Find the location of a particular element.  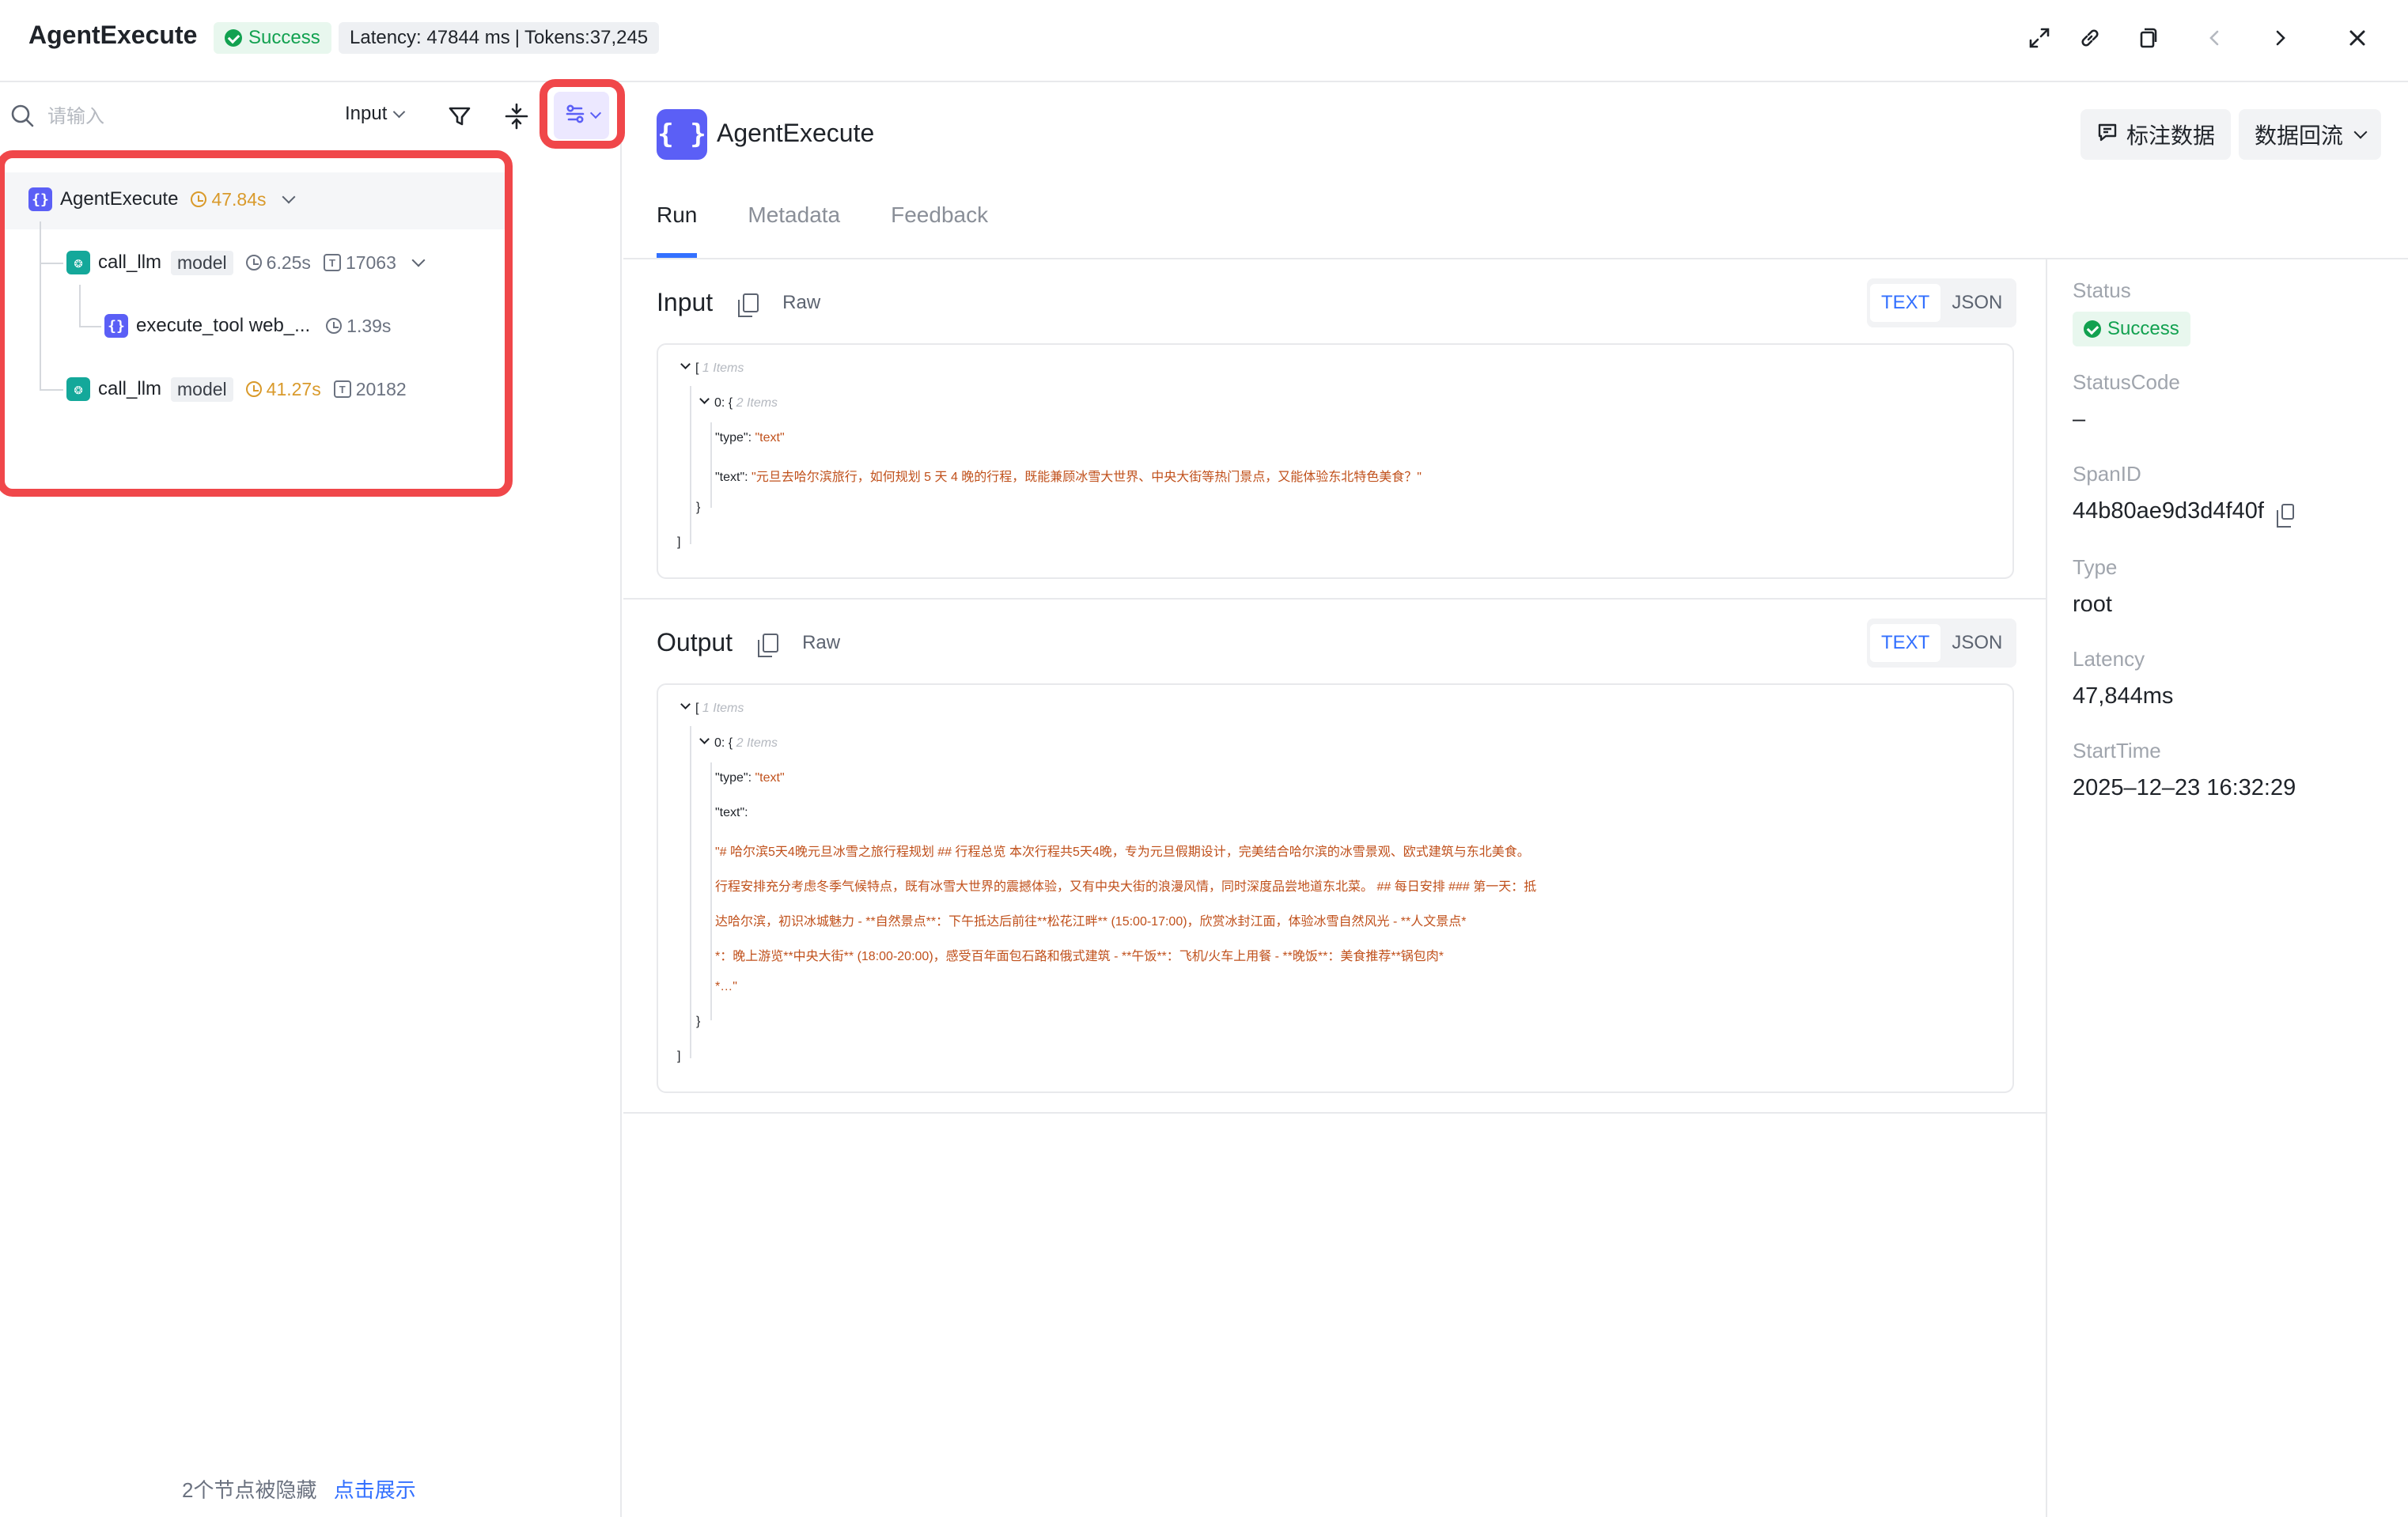

latency-value: 47,844ms is located at coordinates (2123, 696).